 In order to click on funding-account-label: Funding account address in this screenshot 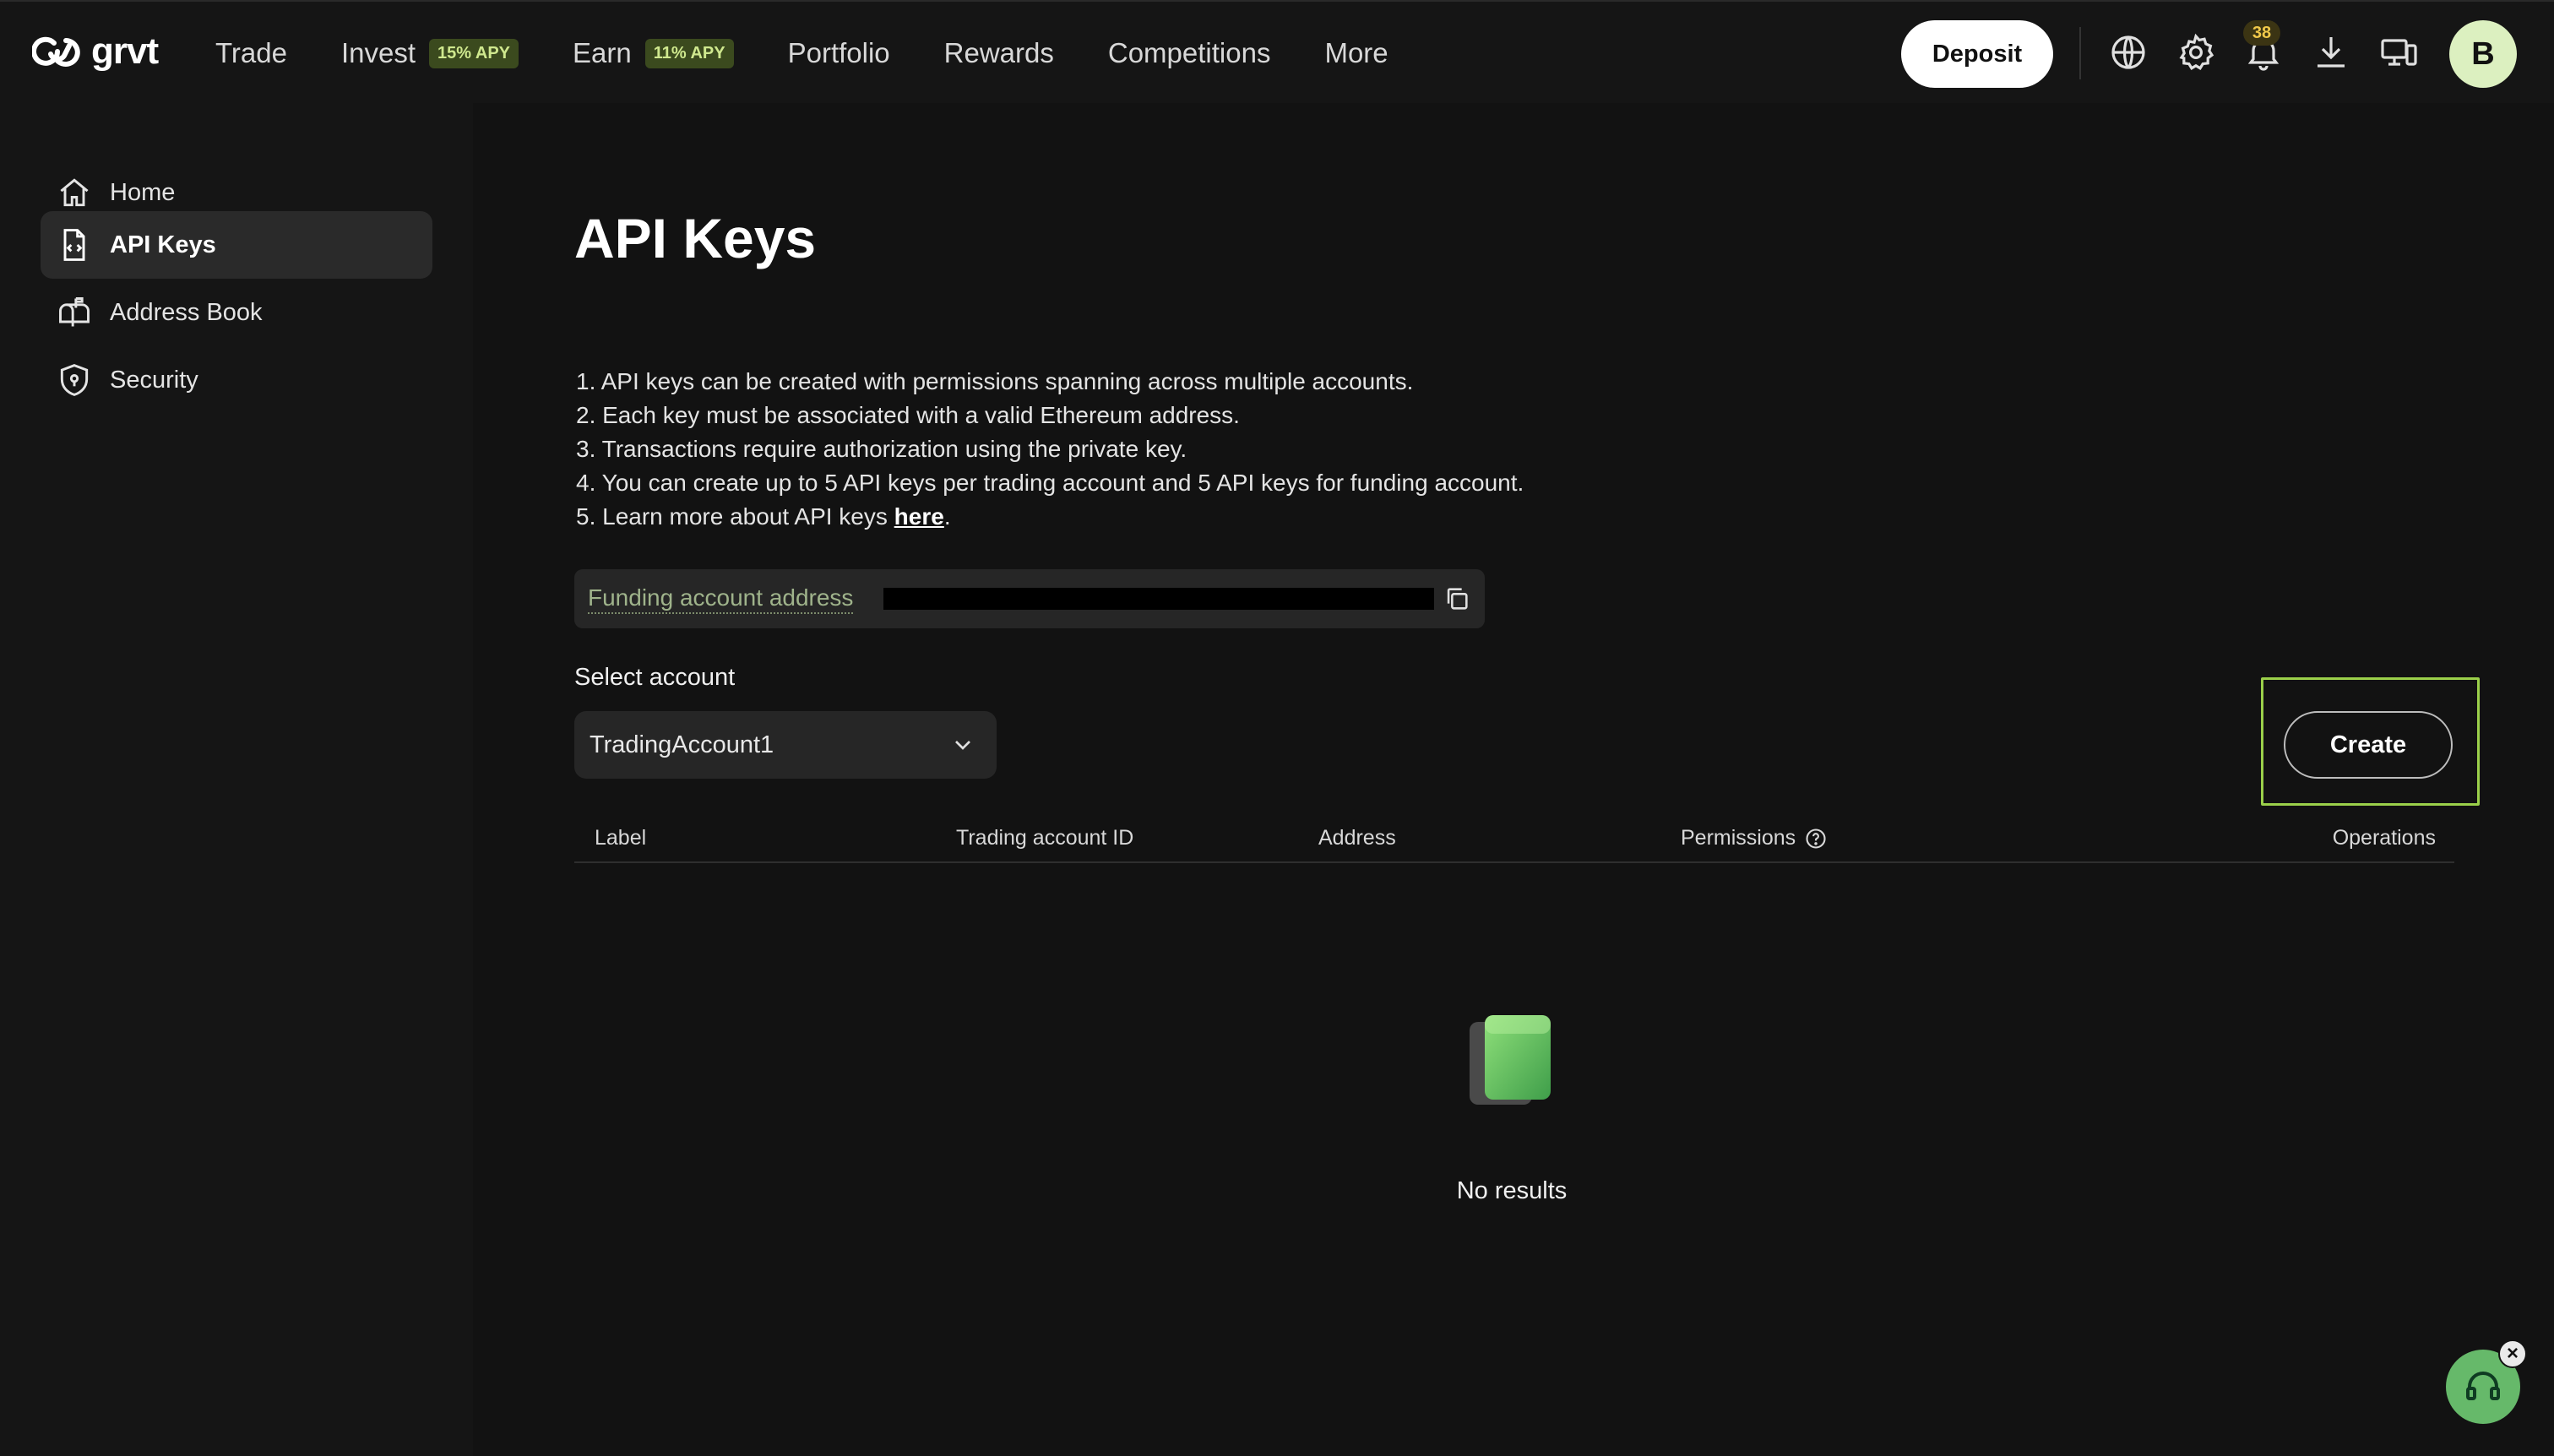, I will do `click(721, 599)`.